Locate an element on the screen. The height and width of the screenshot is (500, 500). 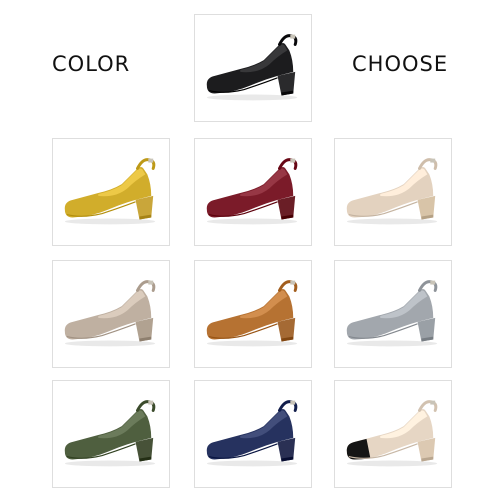
color-option-taupe is located at coordinates (111, 314).